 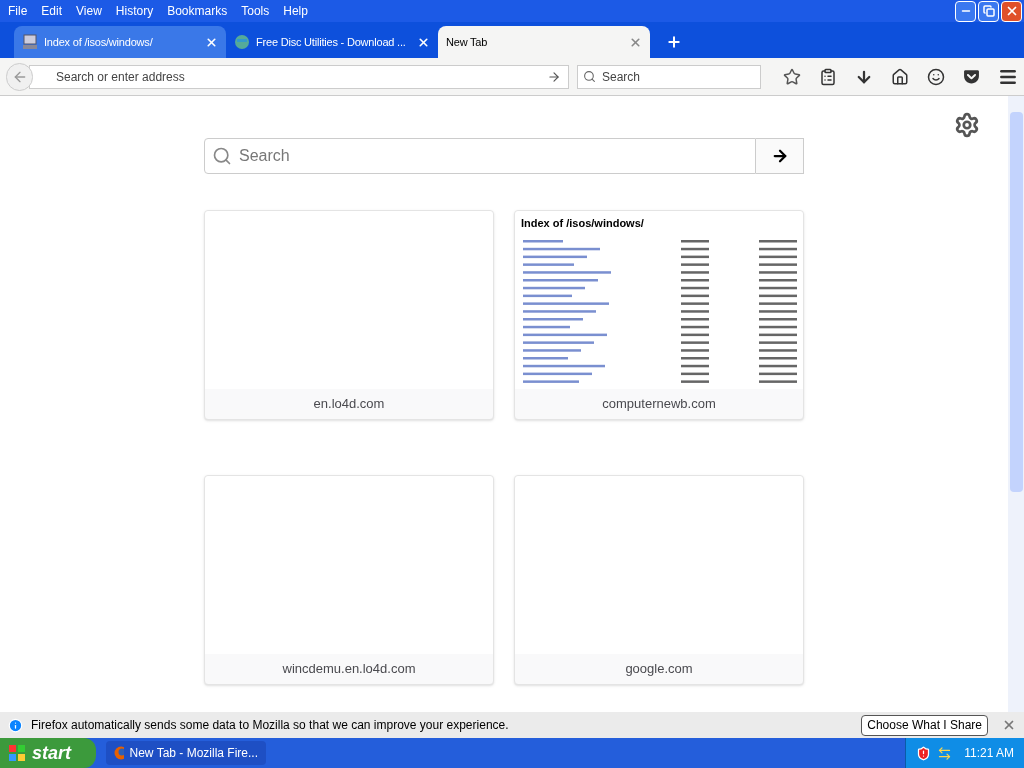 I want to click on restore-icon, so click(x=988, y=11).